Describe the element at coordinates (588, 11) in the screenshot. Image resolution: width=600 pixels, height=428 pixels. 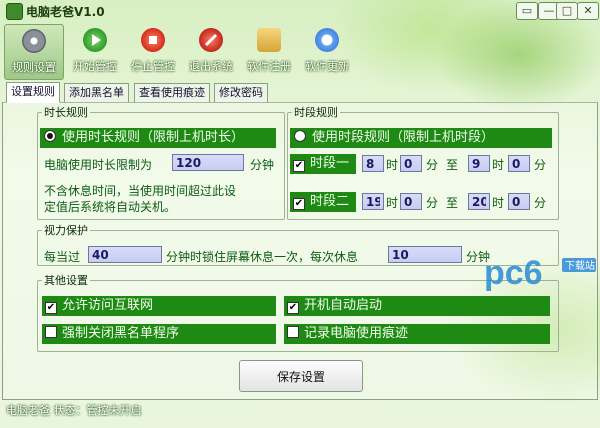
I see `close-button: ✕` at that location.